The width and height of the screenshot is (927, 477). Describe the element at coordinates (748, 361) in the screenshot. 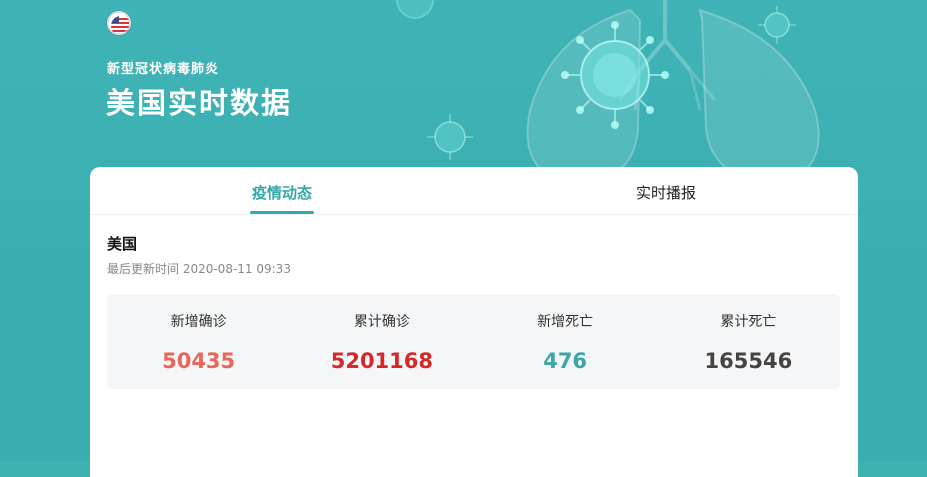

I see `stat-value: 165546` at that location.